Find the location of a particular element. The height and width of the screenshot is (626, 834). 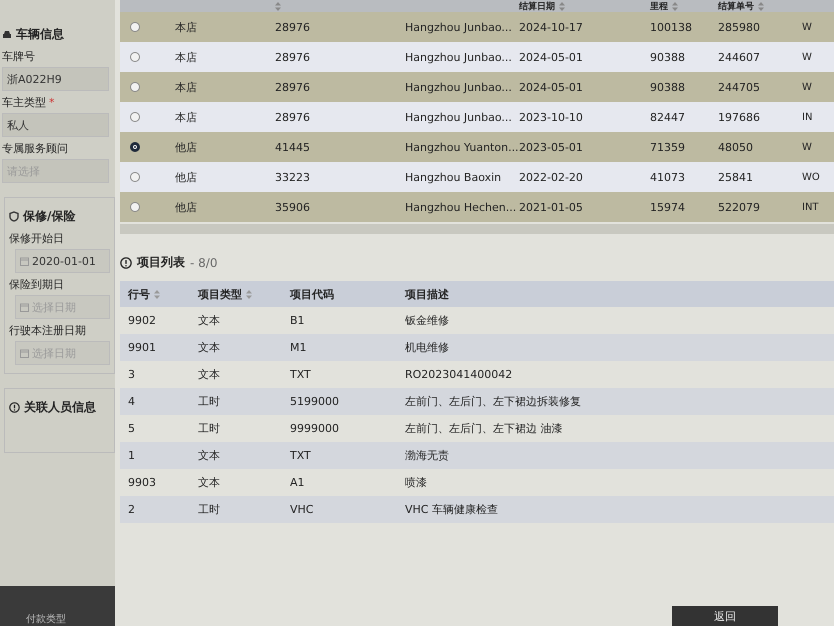

table-cell: 244705 is located at coordinates (739, 87).